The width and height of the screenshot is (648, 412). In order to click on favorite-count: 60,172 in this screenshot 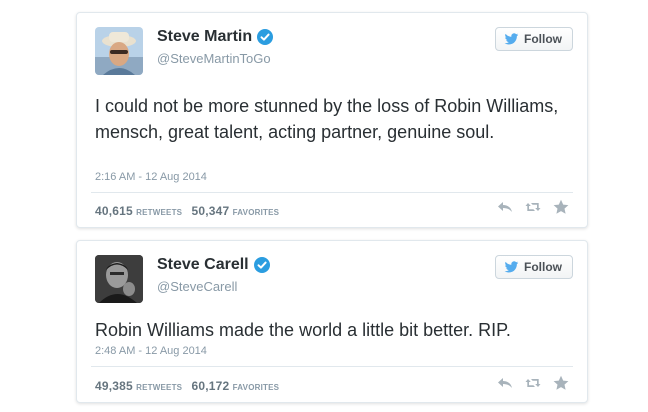, I will do `click(210, 386)`.